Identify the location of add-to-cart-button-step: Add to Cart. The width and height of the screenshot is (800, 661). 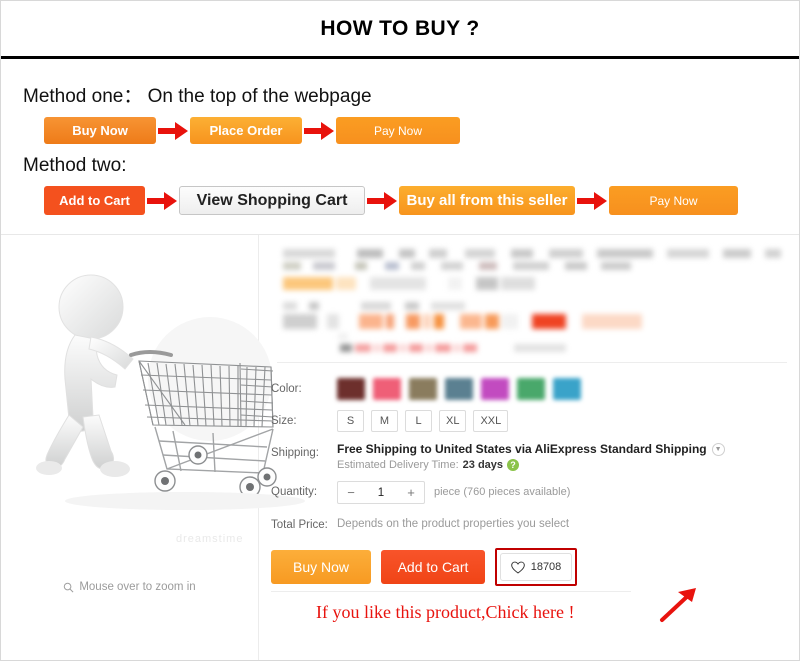
(94, 200).